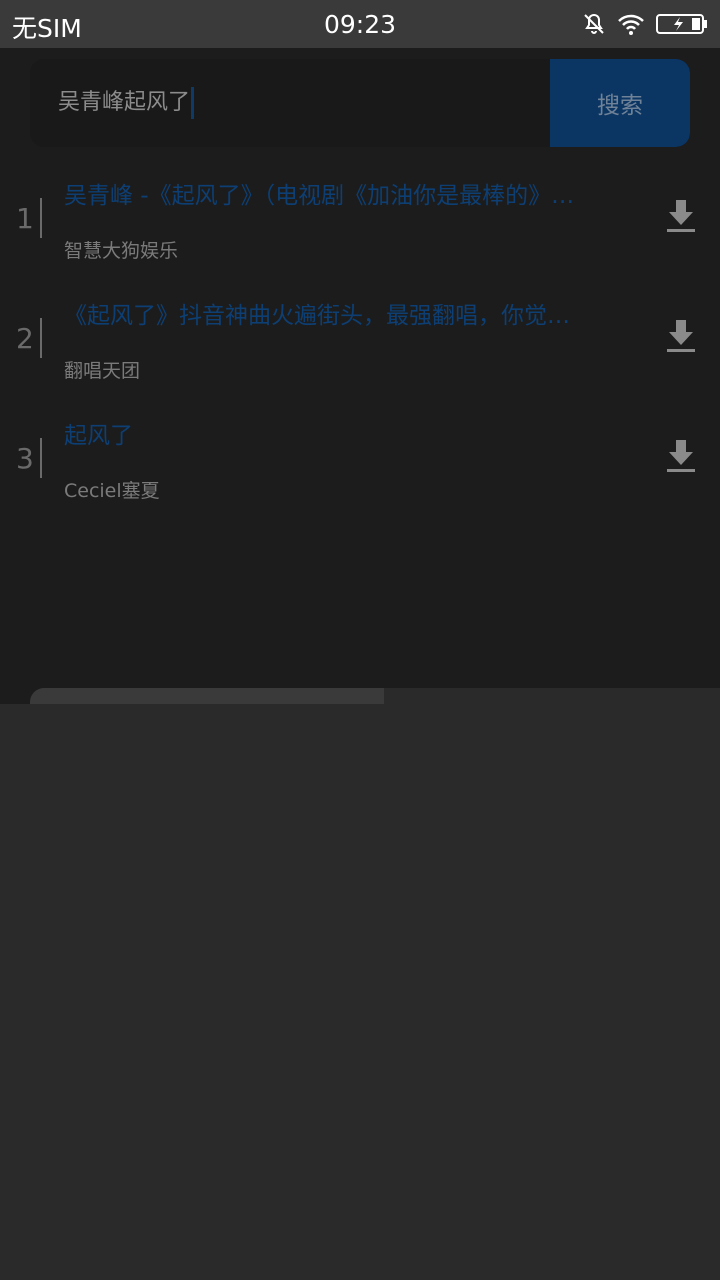 The height and width of the screenshot is (1280, 720). Describe the element at coordinates (360, 468) in the screenshot. I see `list-item: 3 起风了 Ceciel塞夏` at that location.